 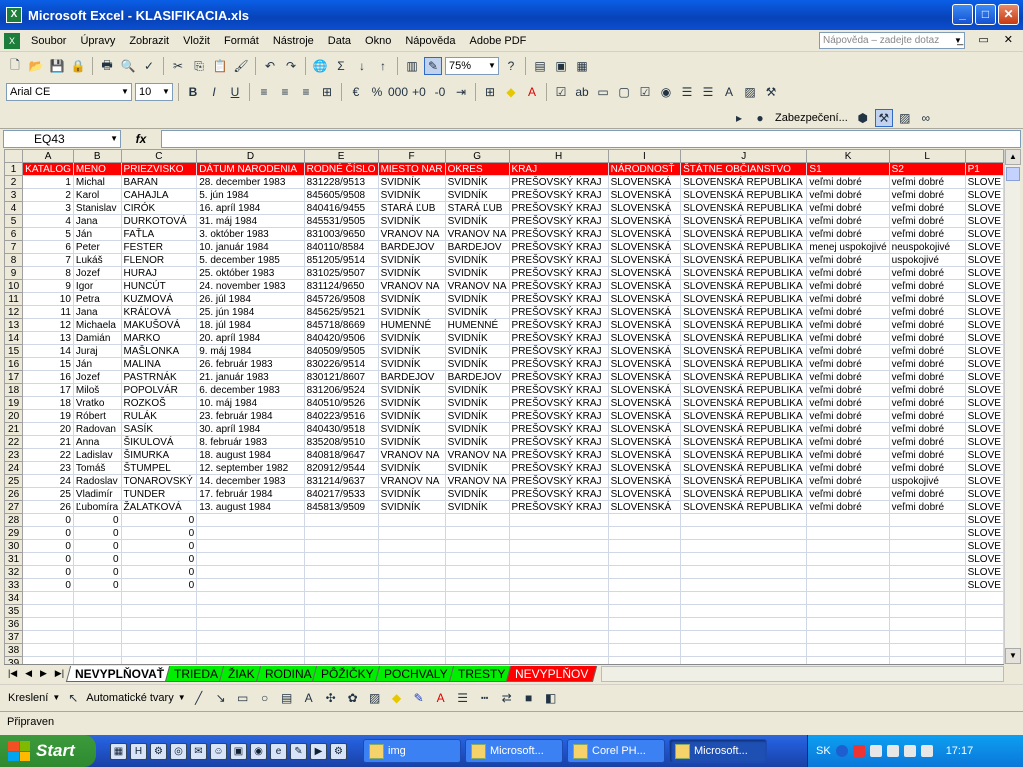 I want to click on cell: Jana, so click(x=97, y=312).